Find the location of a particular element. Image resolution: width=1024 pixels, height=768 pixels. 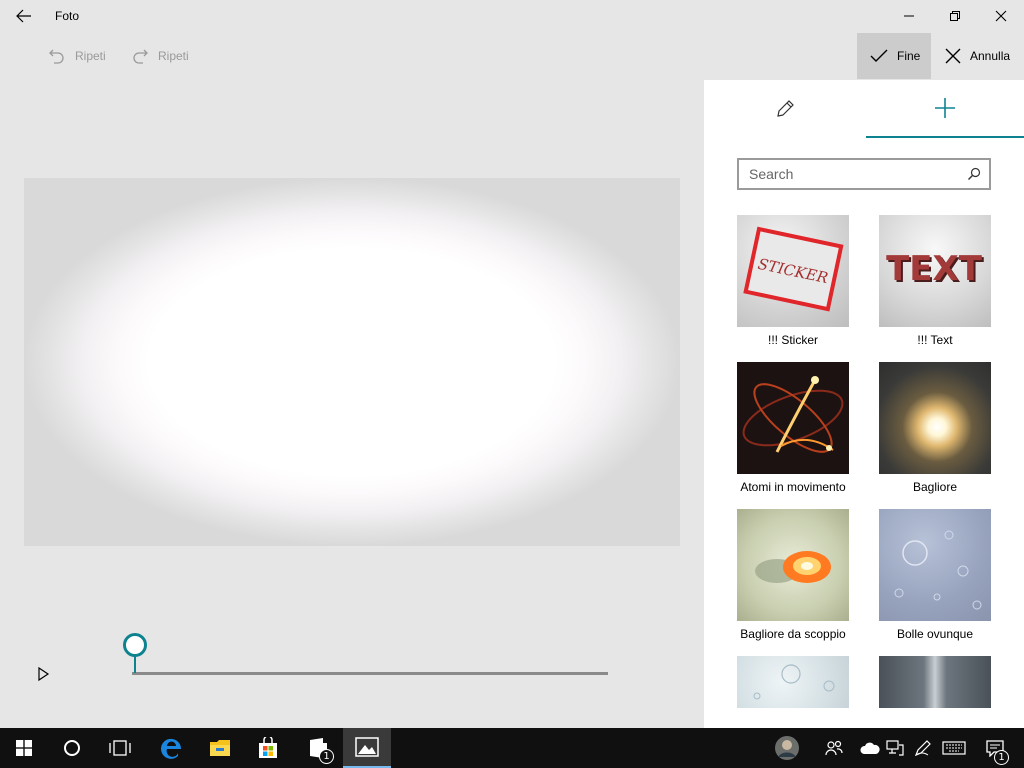

bubbles-thumbnail is located at coordinates (935, 565).